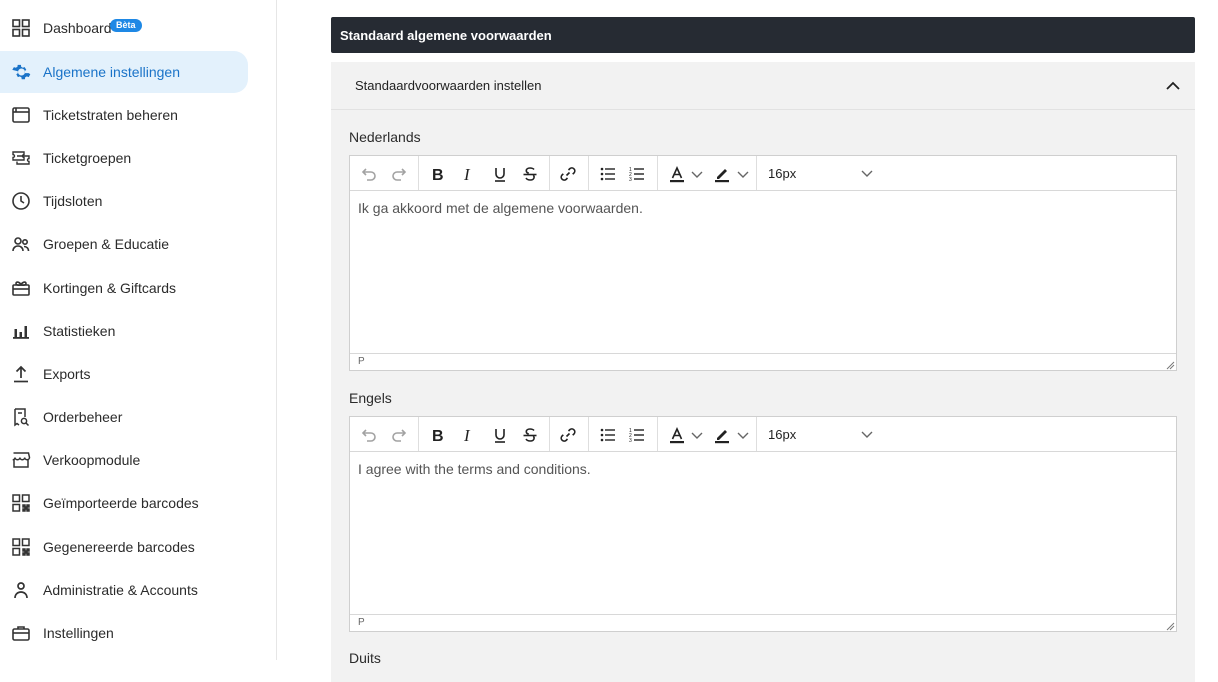  I want to click on chevron-up-icon, so click(1173, 86).